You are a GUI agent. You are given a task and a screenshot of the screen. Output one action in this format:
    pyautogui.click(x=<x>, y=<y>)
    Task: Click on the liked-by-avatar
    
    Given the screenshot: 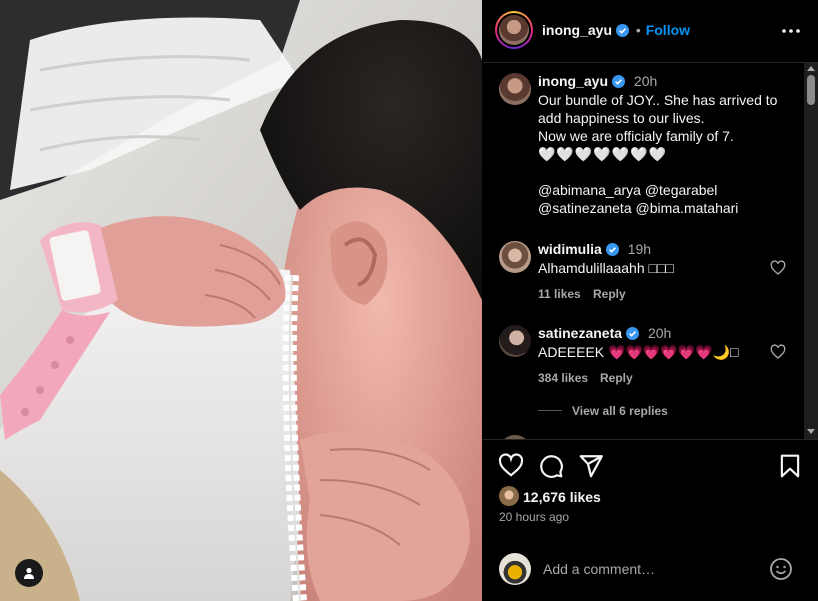 What is the action you would take?
    pyautogui.click(x=509, y=496)
    